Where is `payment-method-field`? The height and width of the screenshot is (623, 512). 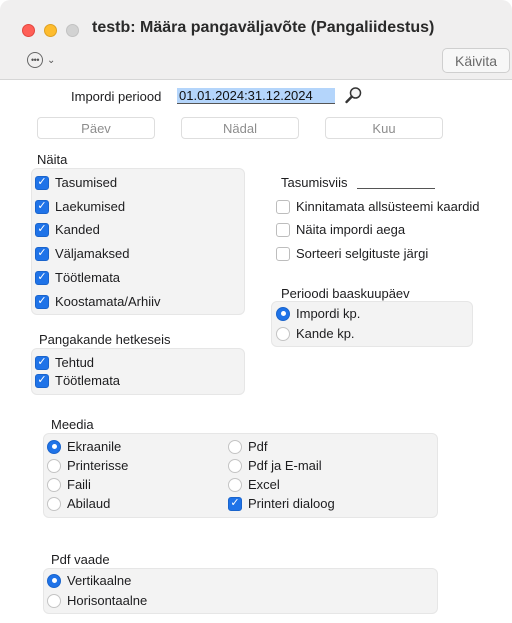
payment-method-field is located at coordinates (396, 188).